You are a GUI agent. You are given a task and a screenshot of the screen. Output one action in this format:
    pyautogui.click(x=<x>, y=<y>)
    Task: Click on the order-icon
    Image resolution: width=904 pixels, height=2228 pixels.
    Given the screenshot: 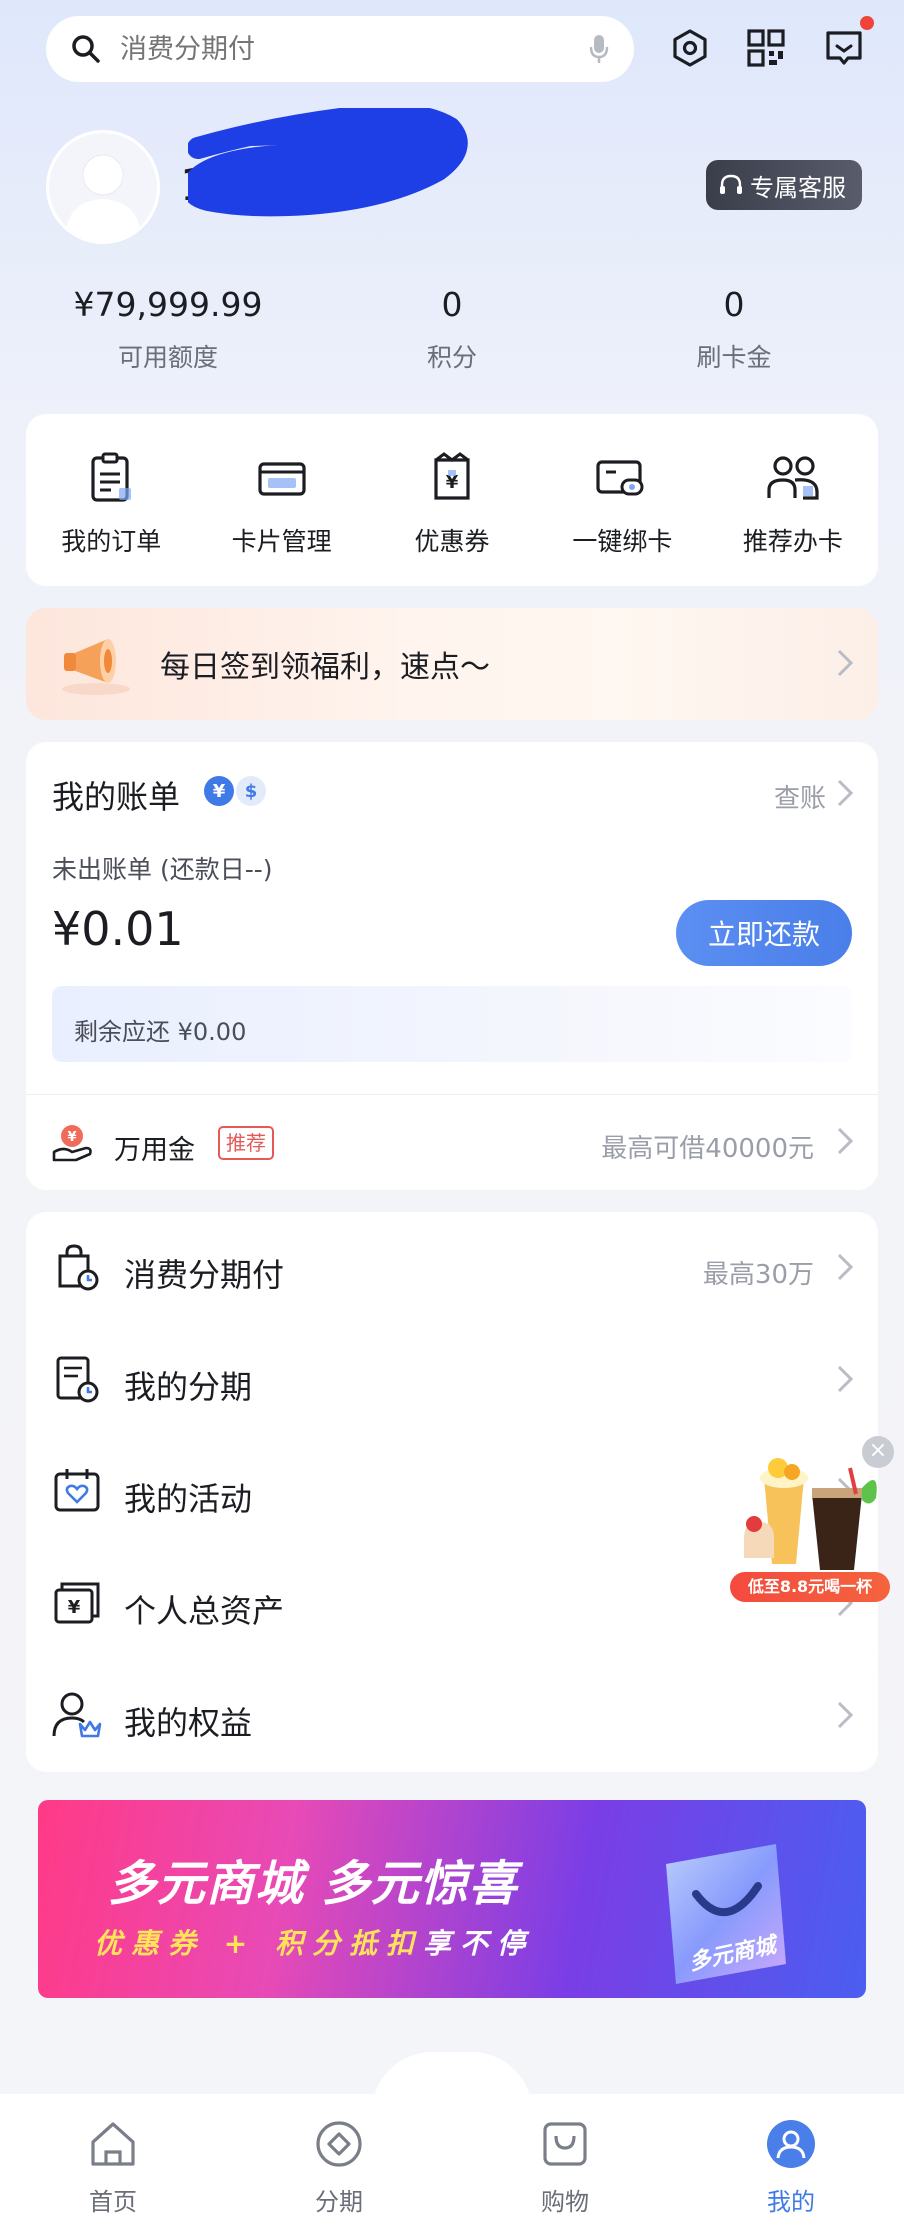 What is the action you would take?
    pyautogui.click(x=111, y=477)
    